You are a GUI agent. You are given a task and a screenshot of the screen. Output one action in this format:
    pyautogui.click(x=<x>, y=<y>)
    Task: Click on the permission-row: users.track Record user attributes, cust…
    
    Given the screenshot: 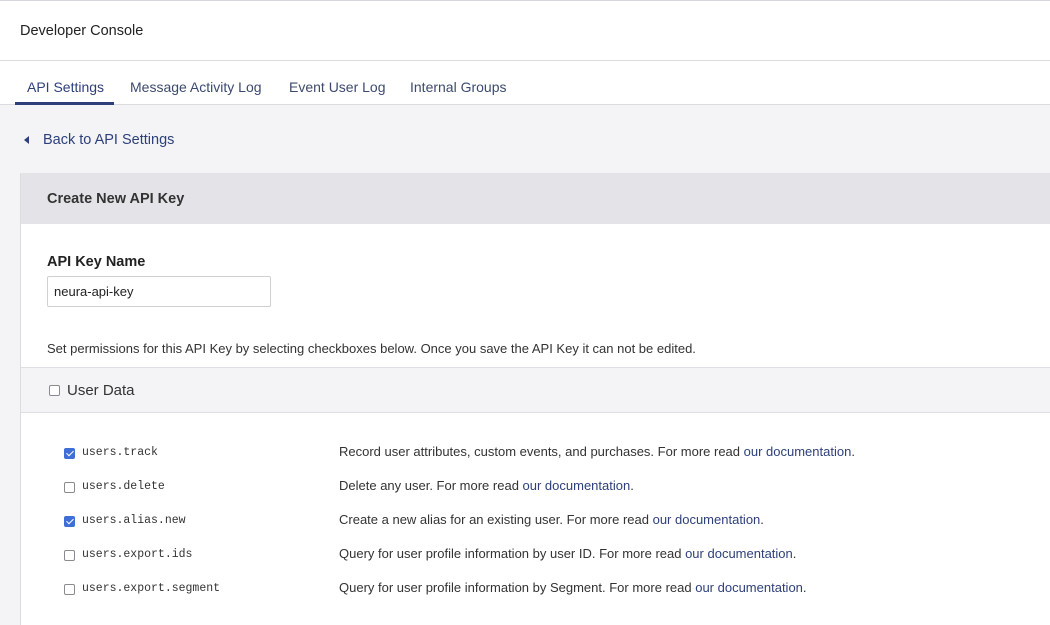 What is the action you would take?
    pyautogui.click(x=535, y=452)
    